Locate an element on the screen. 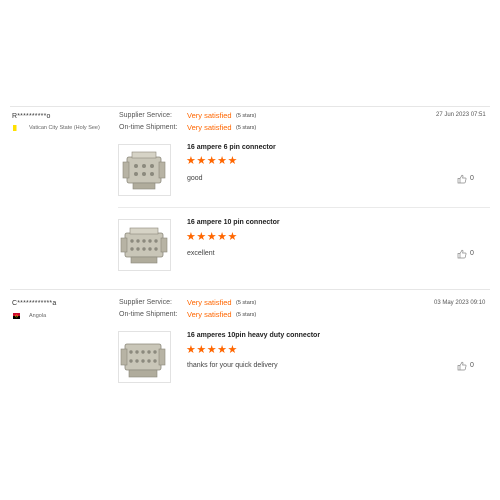 The width and height of the screenshot is (500, 500). angola-flag-icon is located at coordinates (16, 316).